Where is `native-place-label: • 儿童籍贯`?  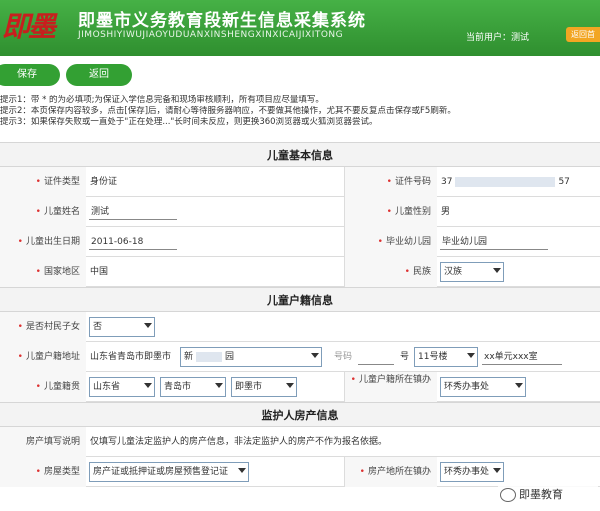 native-place-label: • 儿童籍贯 is located at coordinates (43, 387).